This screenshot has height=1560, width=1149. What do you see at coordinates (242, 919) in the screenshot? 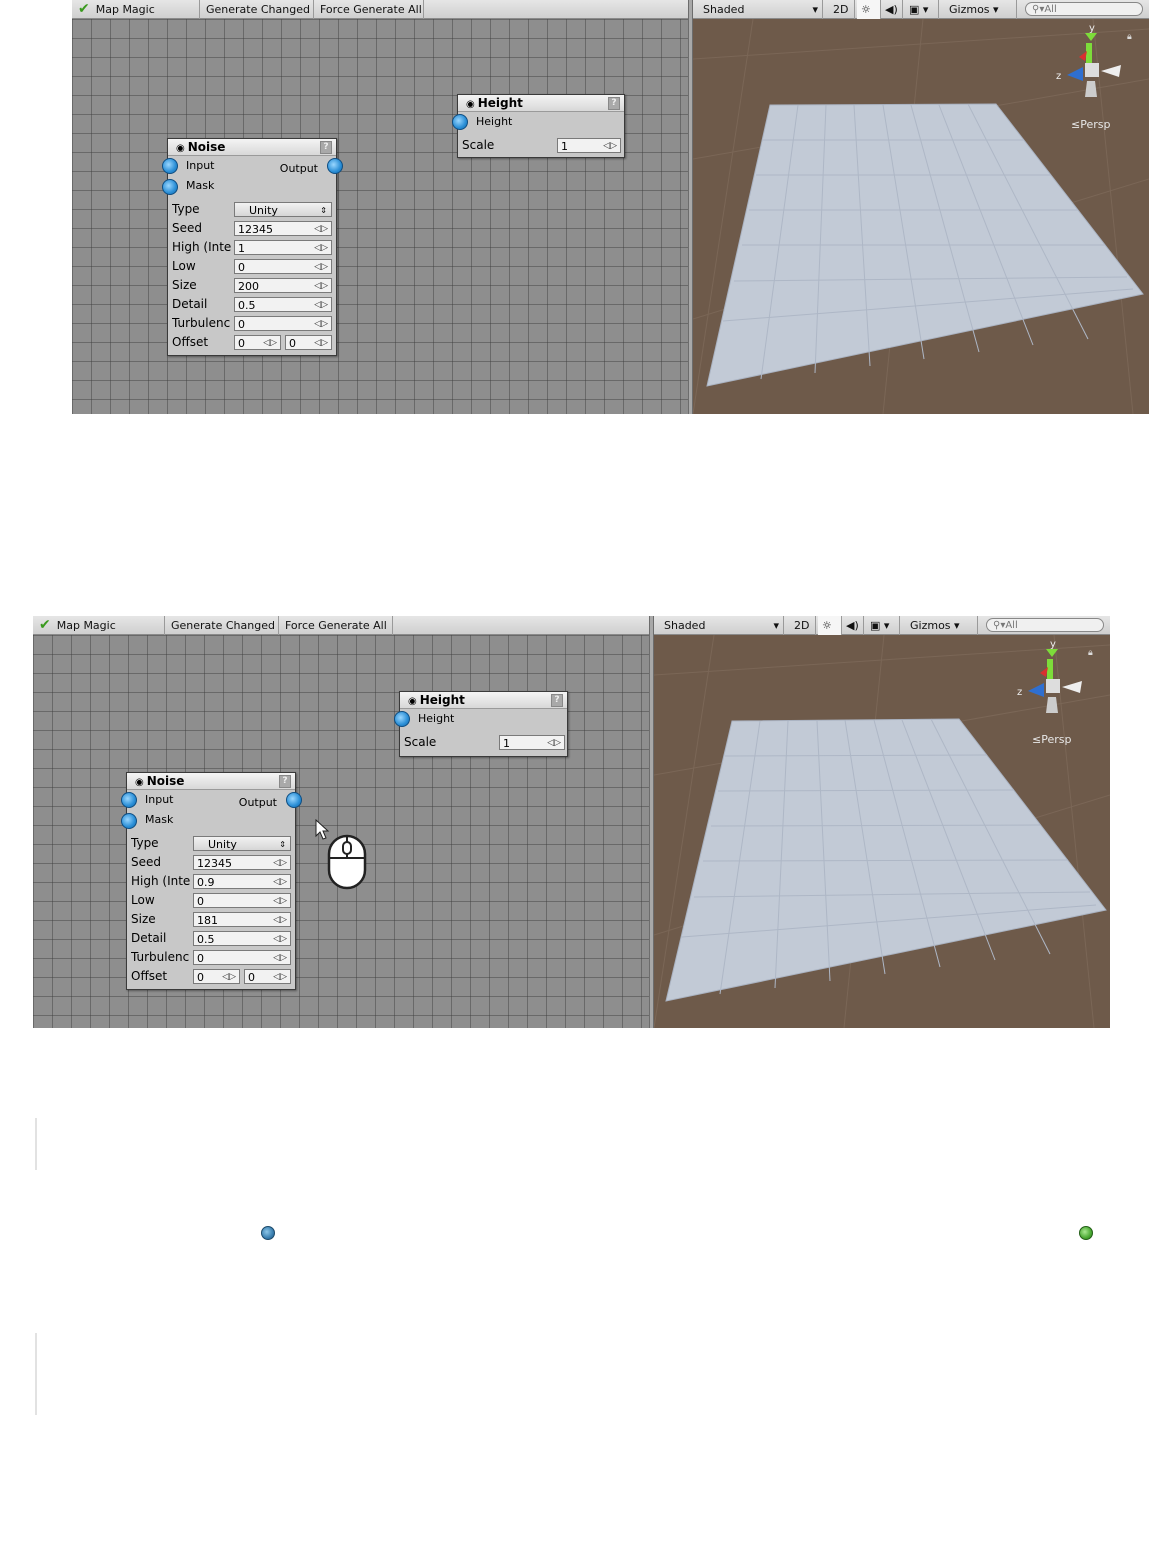
I see `size-field: 181 ◁▷` at bounding box center [242, 919].